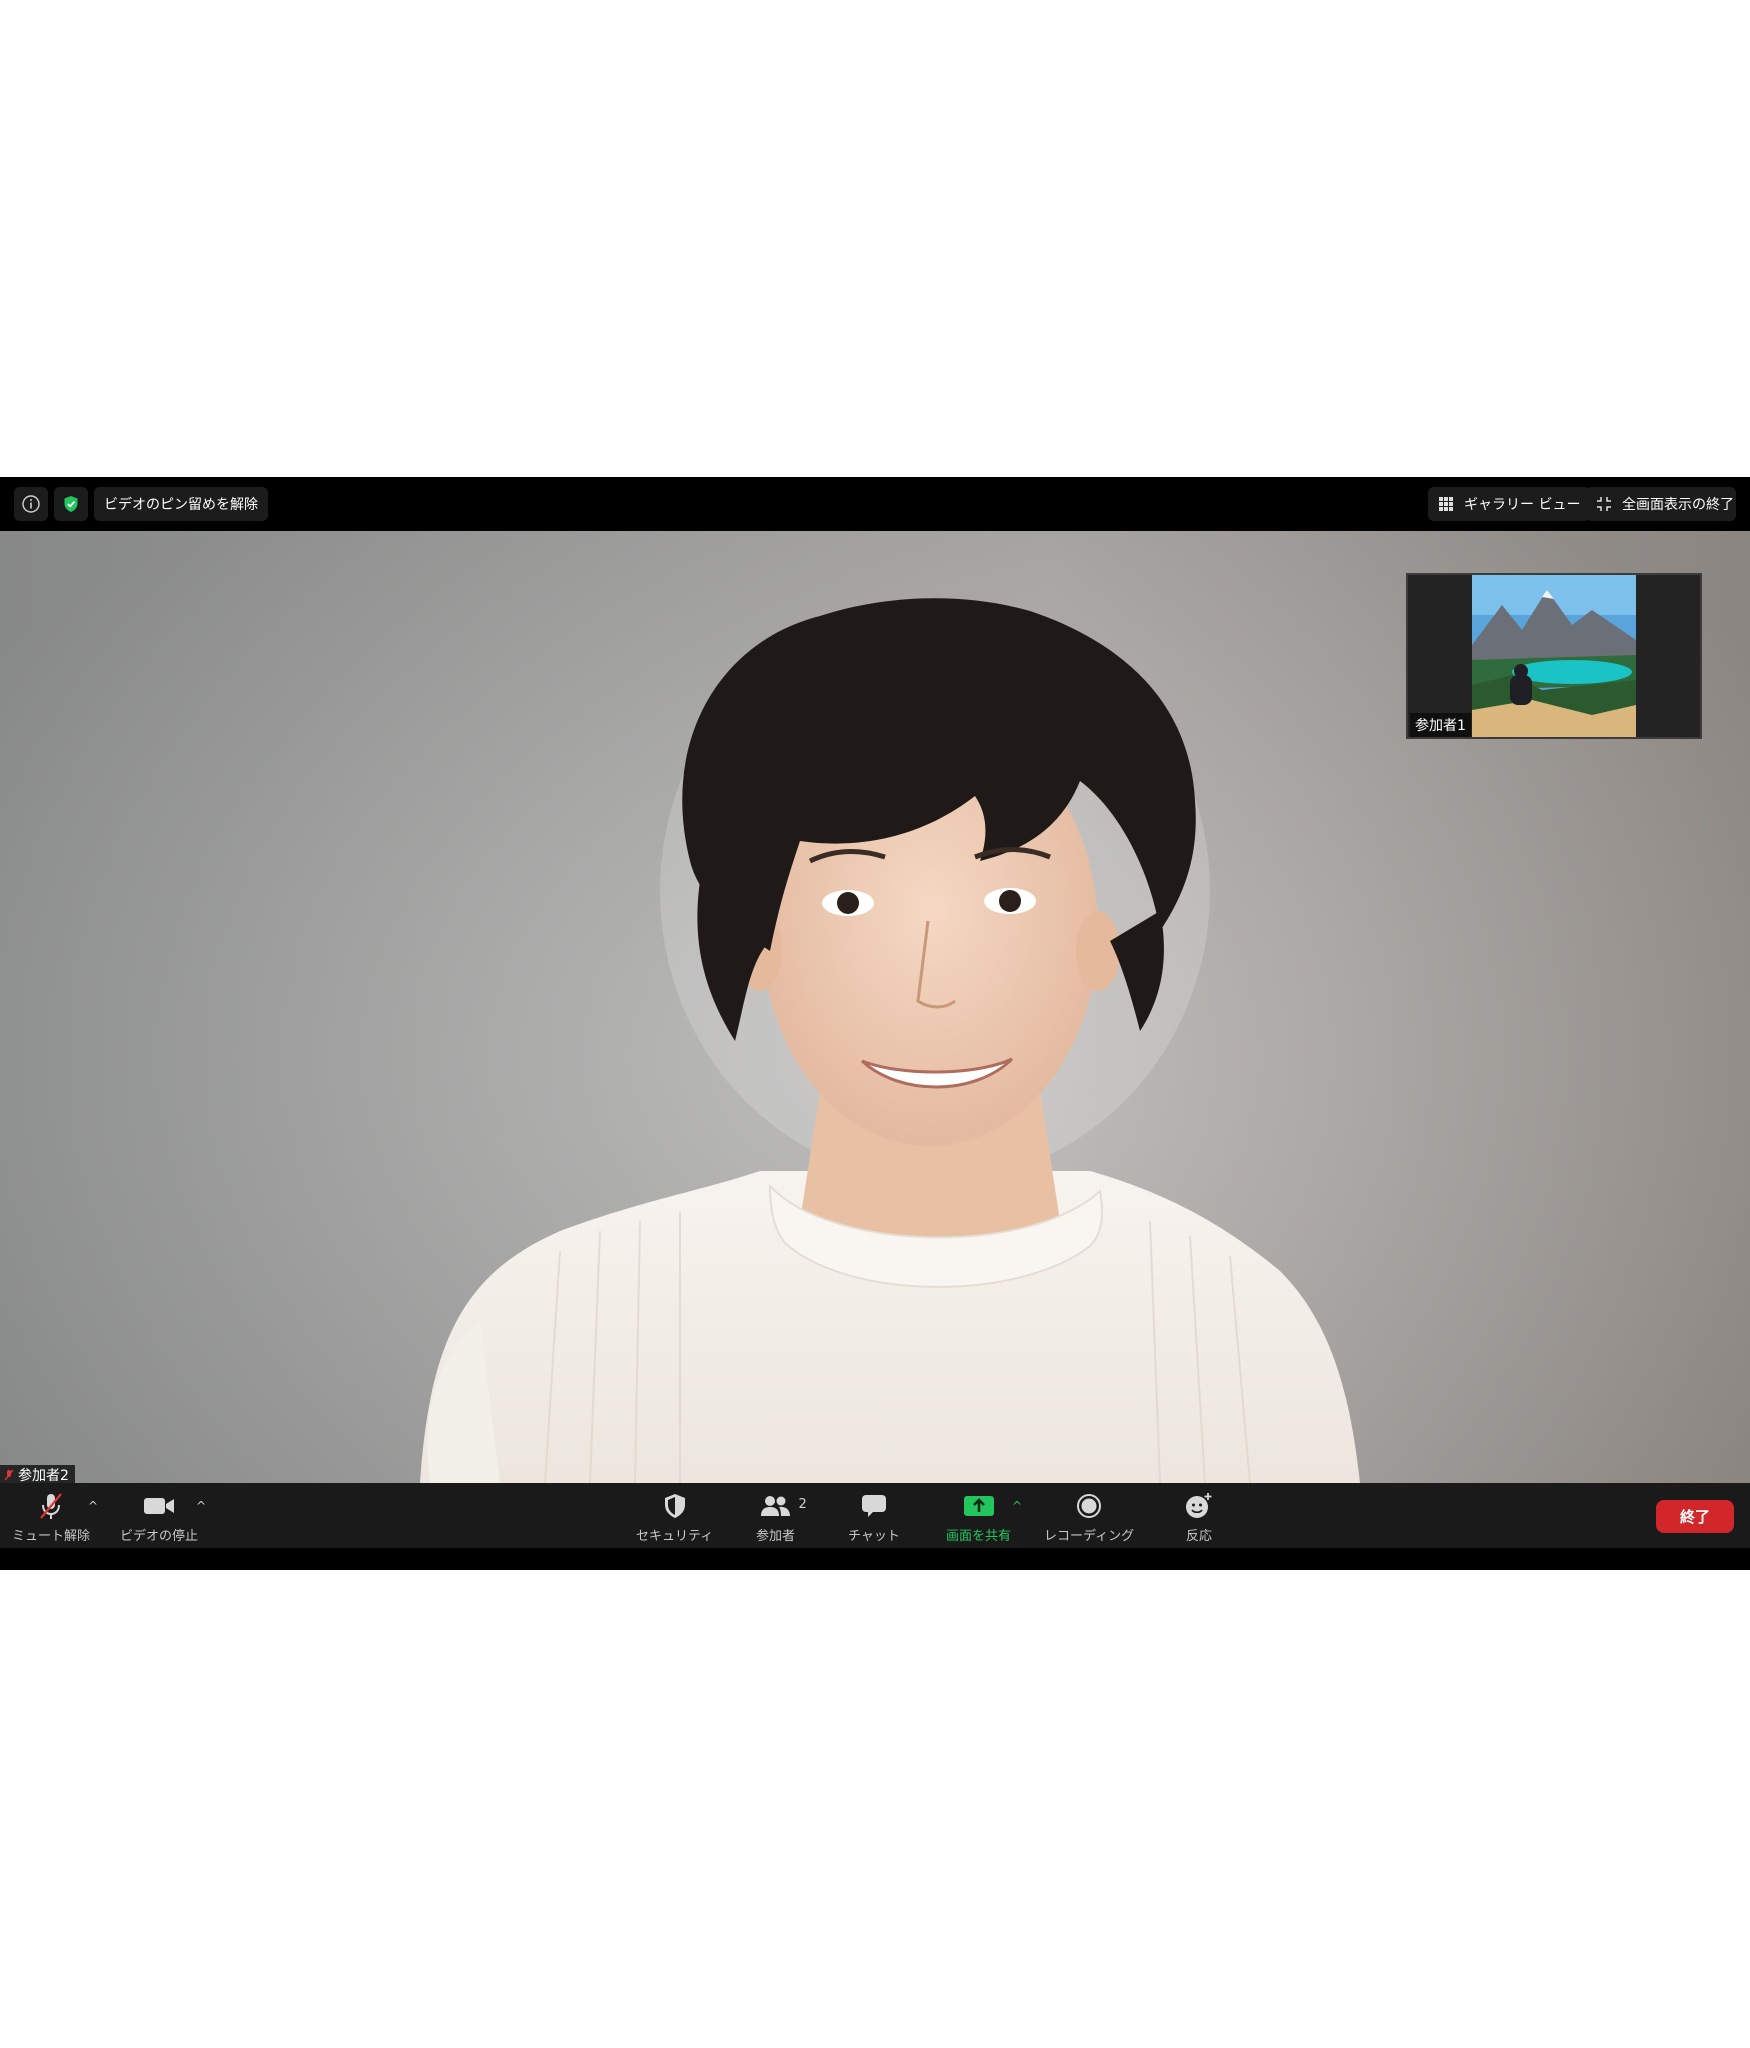 The image size is (1750, 2048). I want to click on gallery-view-button: ギャラリー ビュー, so click(1509, 504).